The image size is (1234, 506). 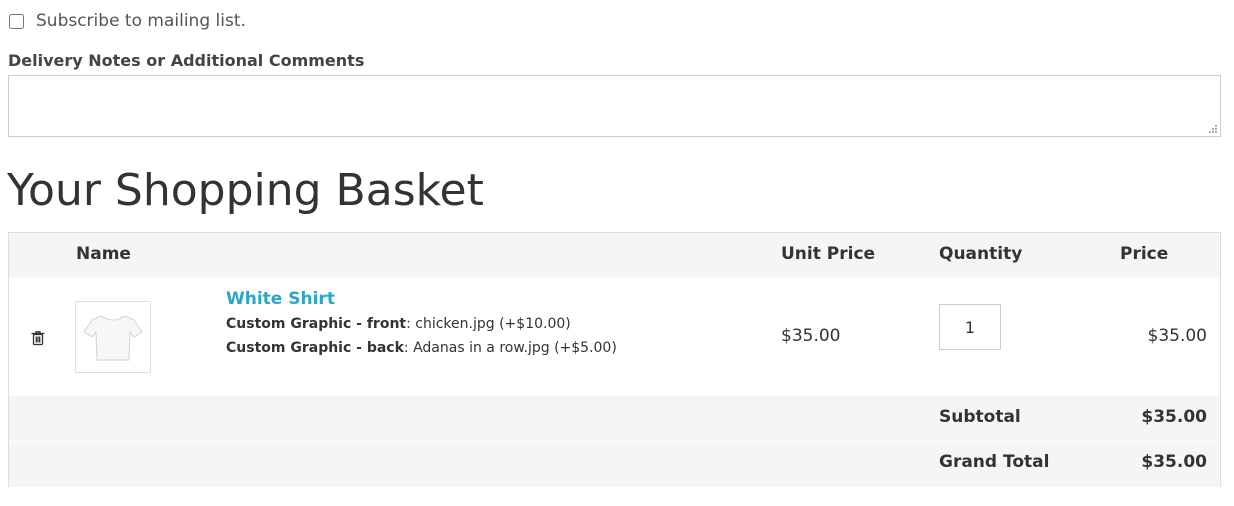 What do you see at coordinates (1177, 336) in the screenshot?
I see `line-price: $35.00` at bounding box center [1177, 336].